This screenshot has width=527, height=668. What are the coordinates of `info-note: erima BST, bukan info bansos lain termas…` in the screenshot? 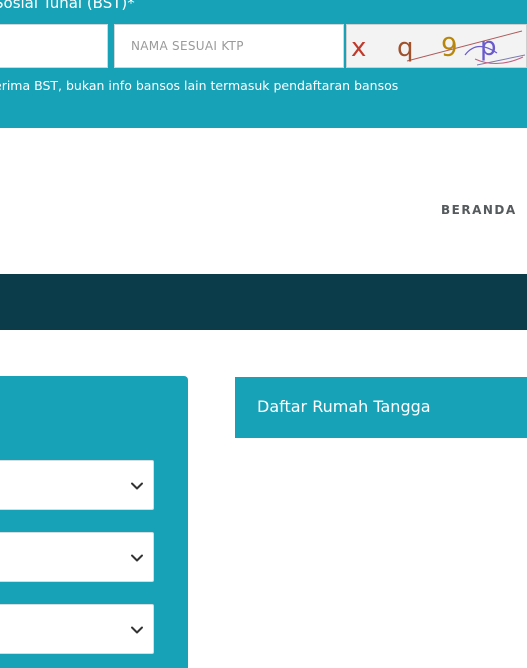 It's located at (199, 85).